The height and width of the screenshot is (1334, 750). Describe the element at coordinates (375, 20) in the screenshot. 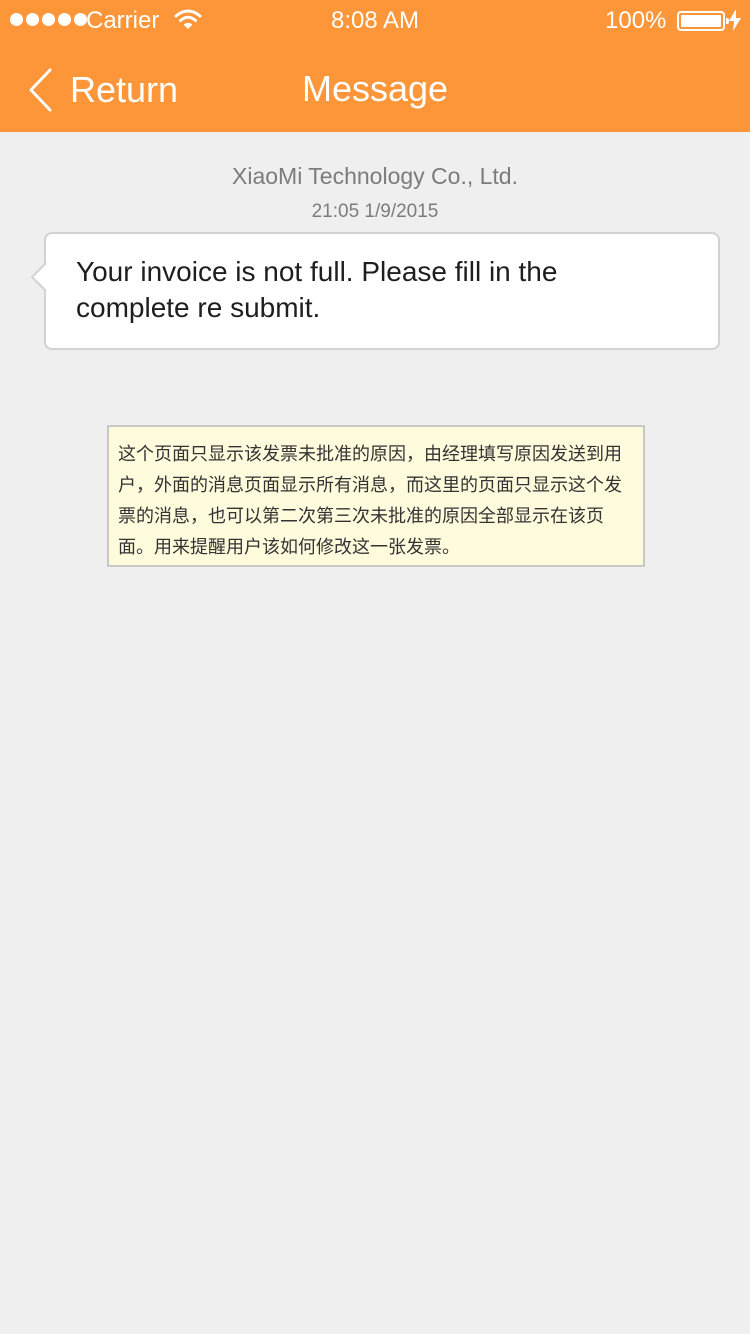

I see `status-bar: Carrier 8:08 AM 100%` at that location.